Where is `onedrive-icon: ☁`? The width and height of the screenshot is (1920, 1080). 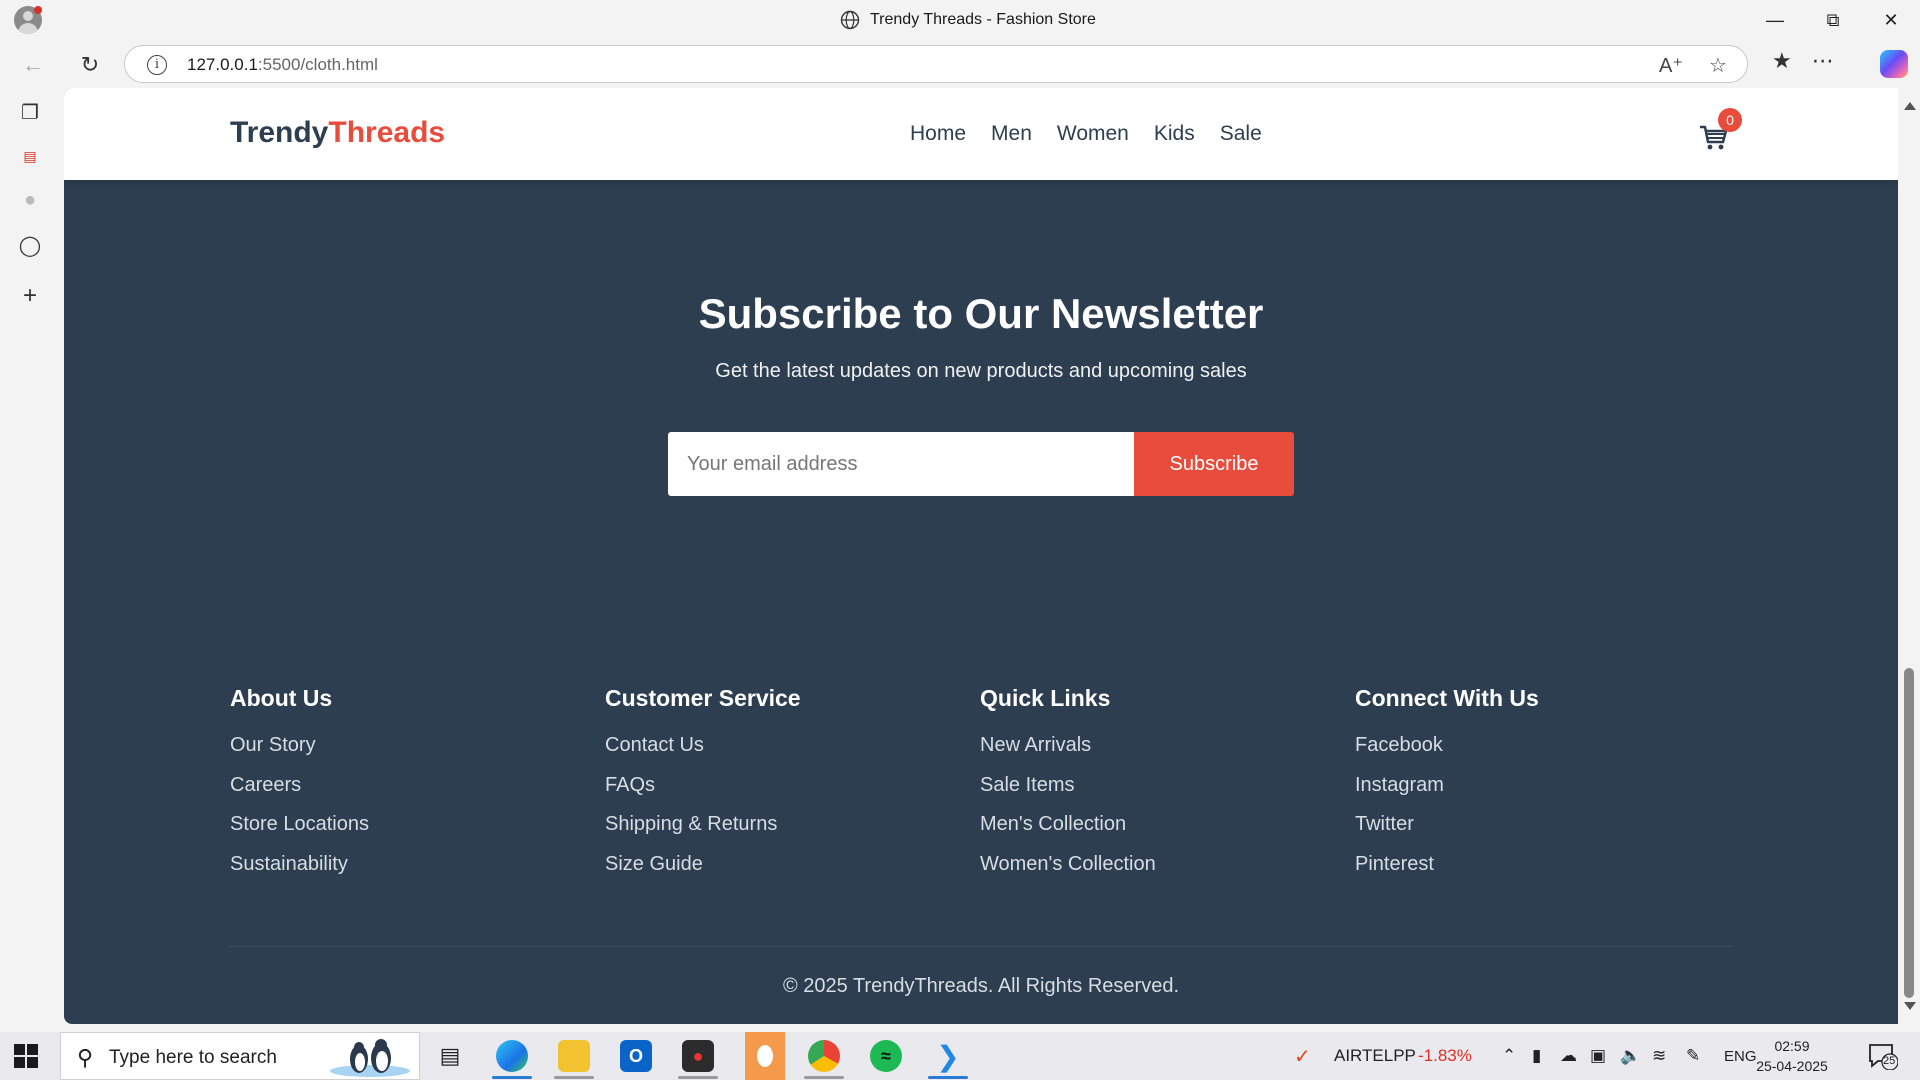
onedrive-icon: ☁ is located at coordinates (1568, 1056).